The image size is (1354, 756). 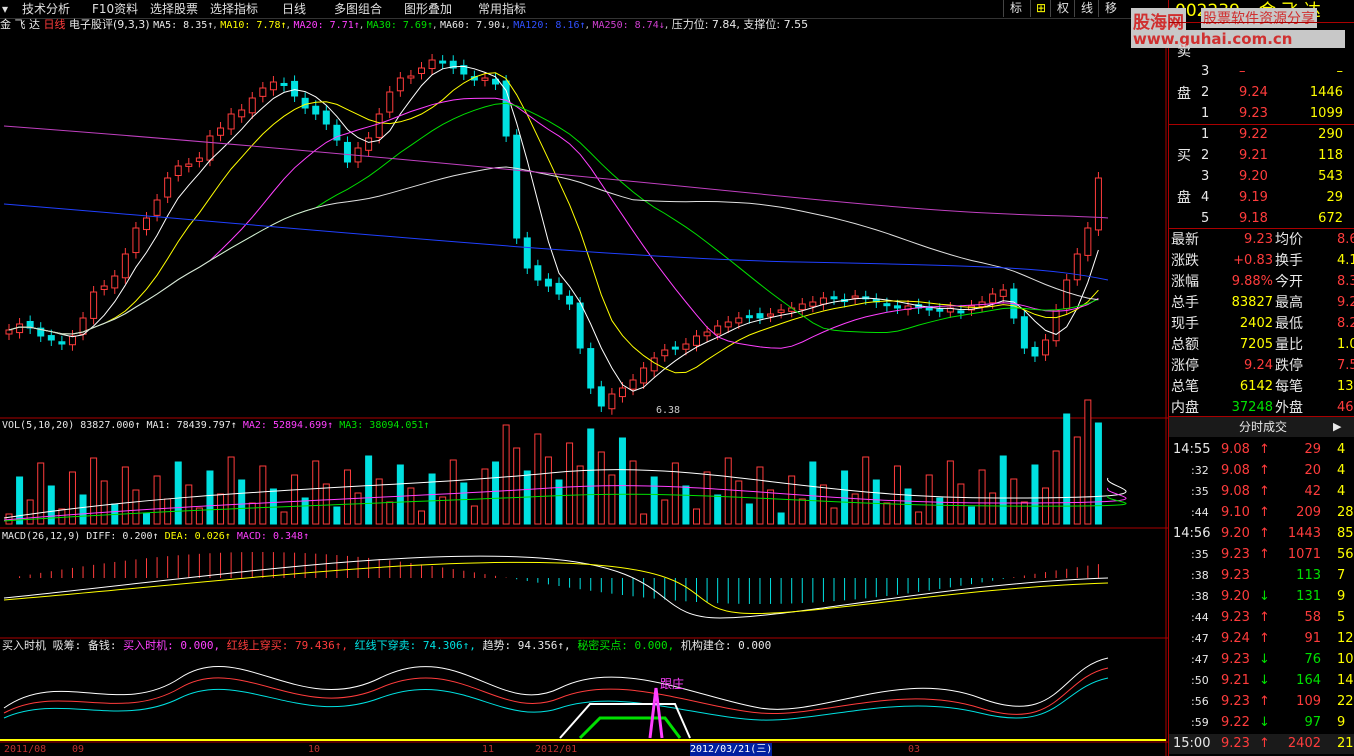 What do you see at coordinates (502, 9) in the screenshot?
I see `menu-common-indicator: 常用指标` at bounding box center [502, 9].